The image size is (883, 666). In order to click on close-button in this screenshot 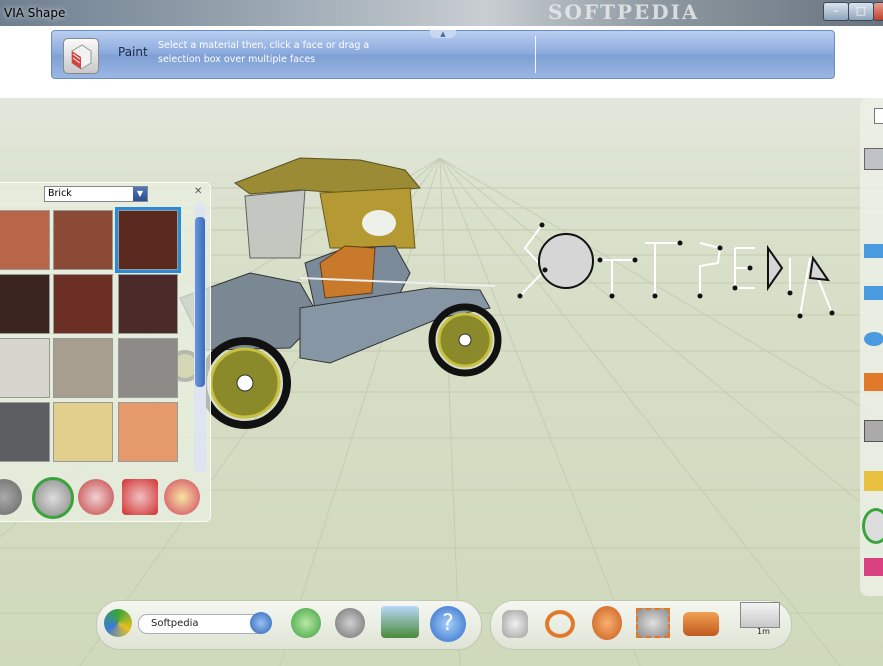, I will do `click(878, 11)`.